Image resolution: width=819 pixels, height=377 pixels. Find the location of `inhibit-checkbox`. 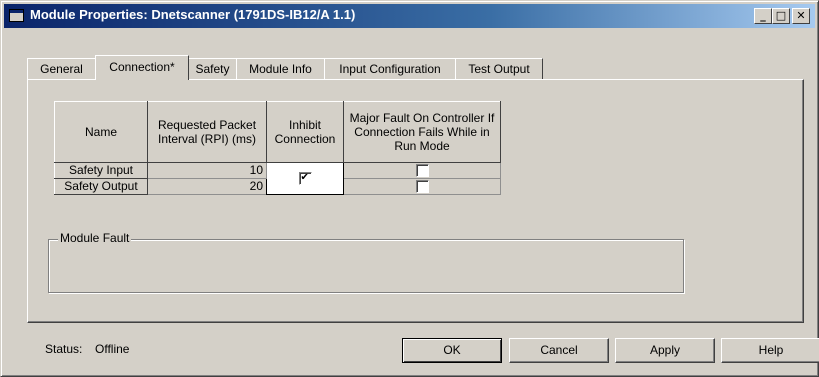

inhibit-checkbox is located at coordinates (305, 179).